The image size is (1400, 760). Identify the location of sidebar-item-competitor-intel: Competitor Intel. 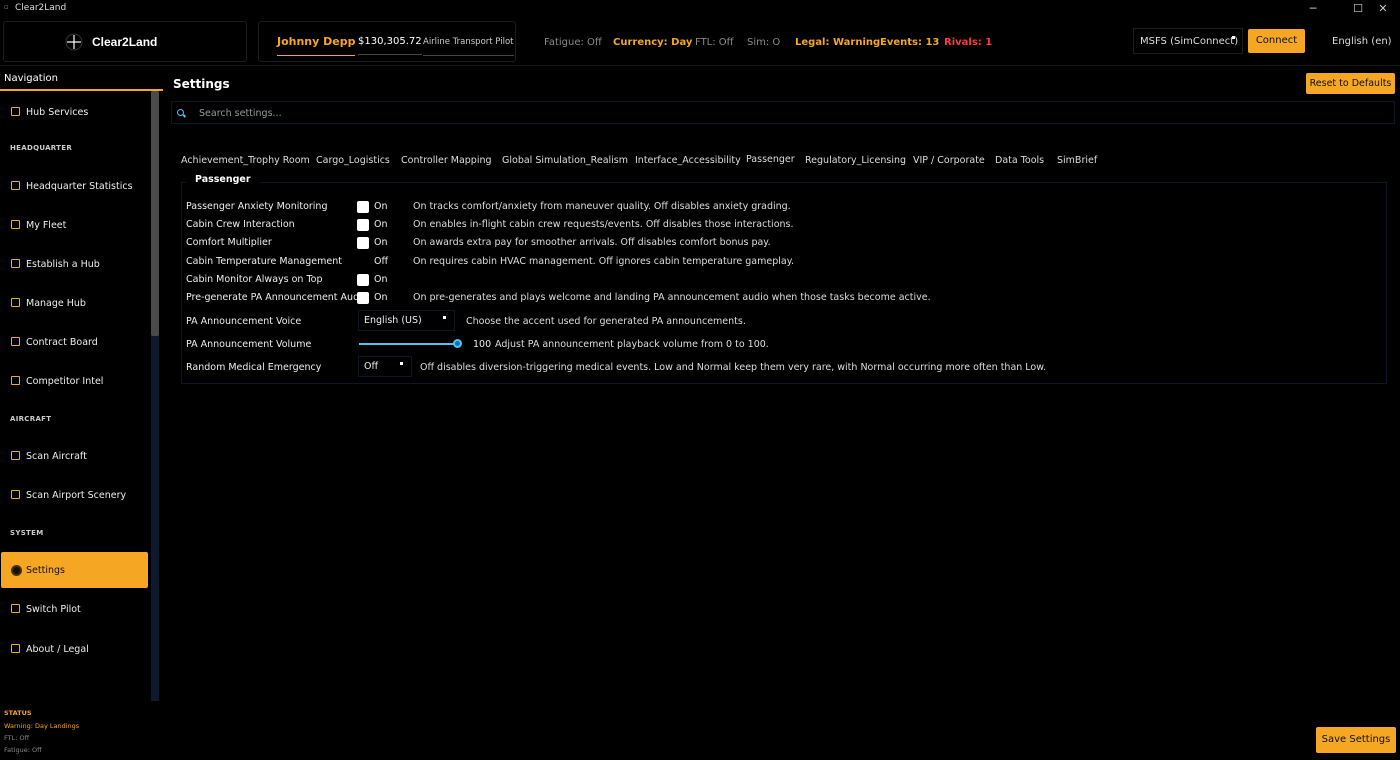
(74, 381).